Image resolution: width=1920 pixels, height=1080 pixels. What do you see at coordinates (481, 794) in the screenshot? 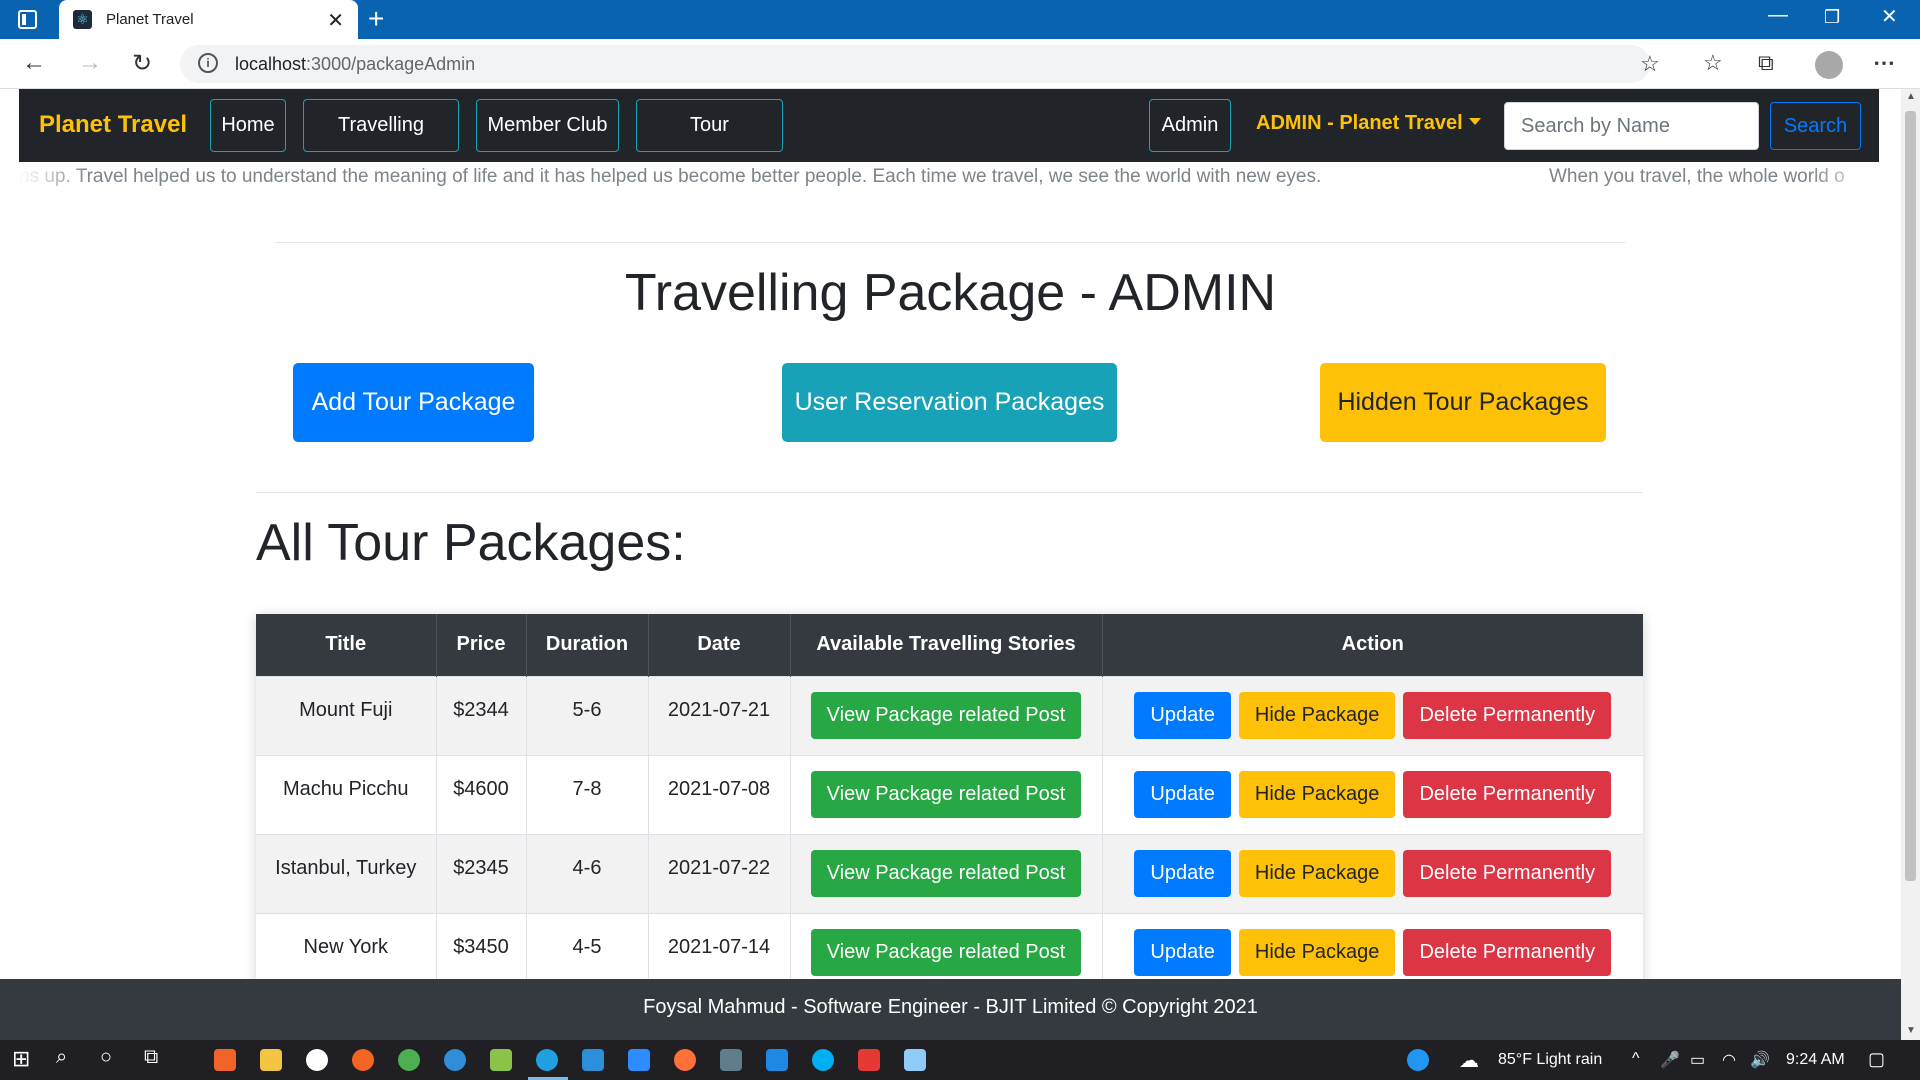
I see `cell-price: $4600` at bounding box center [481, 794].